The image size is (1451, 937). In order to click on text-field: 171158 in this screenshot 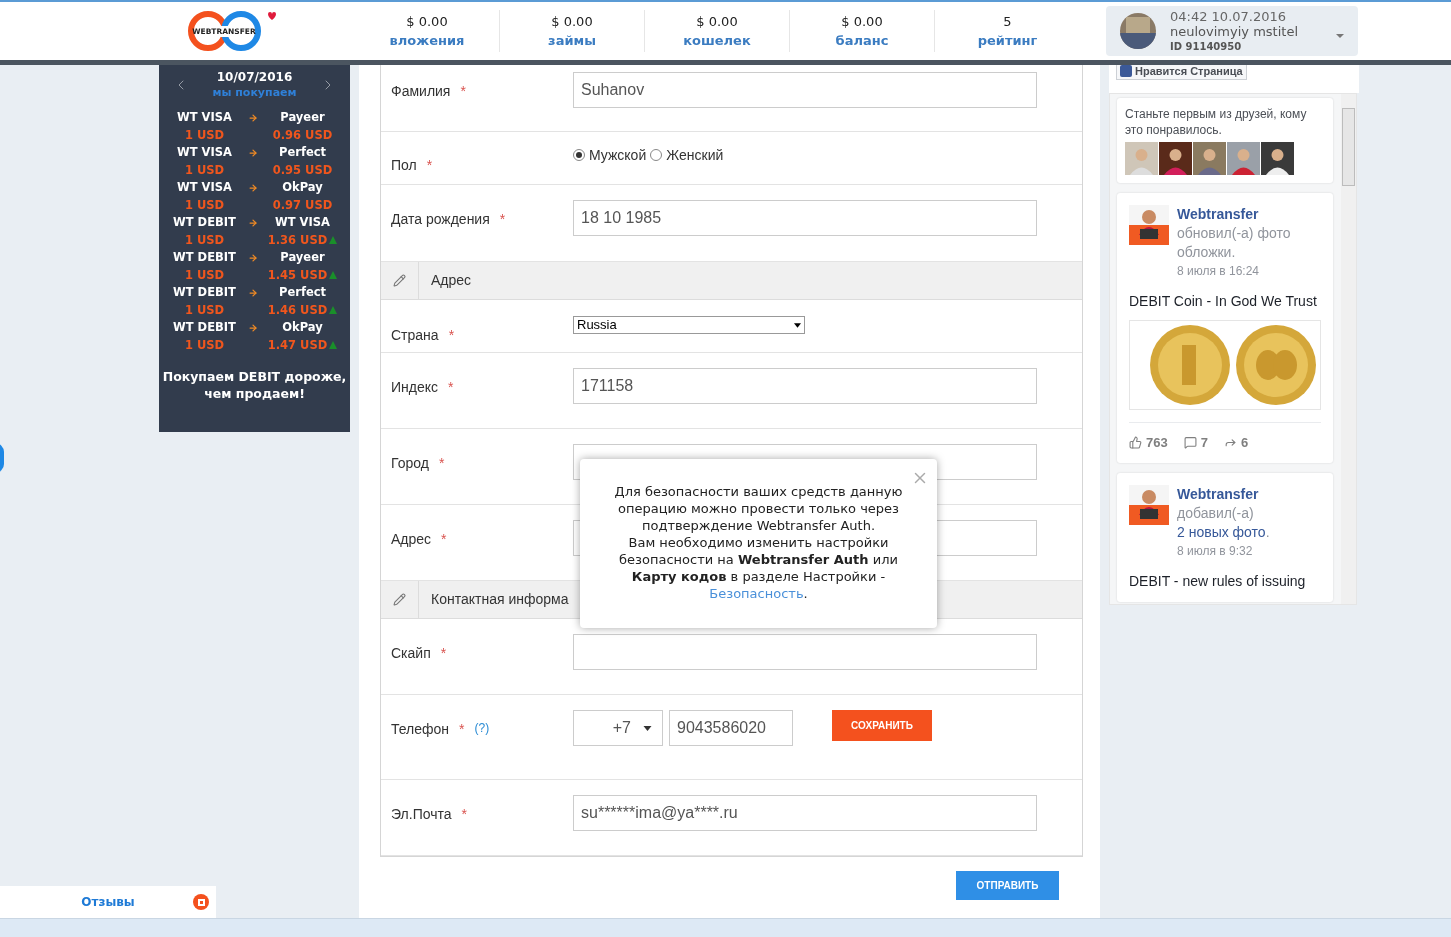, I will do `click(805, 386)`.